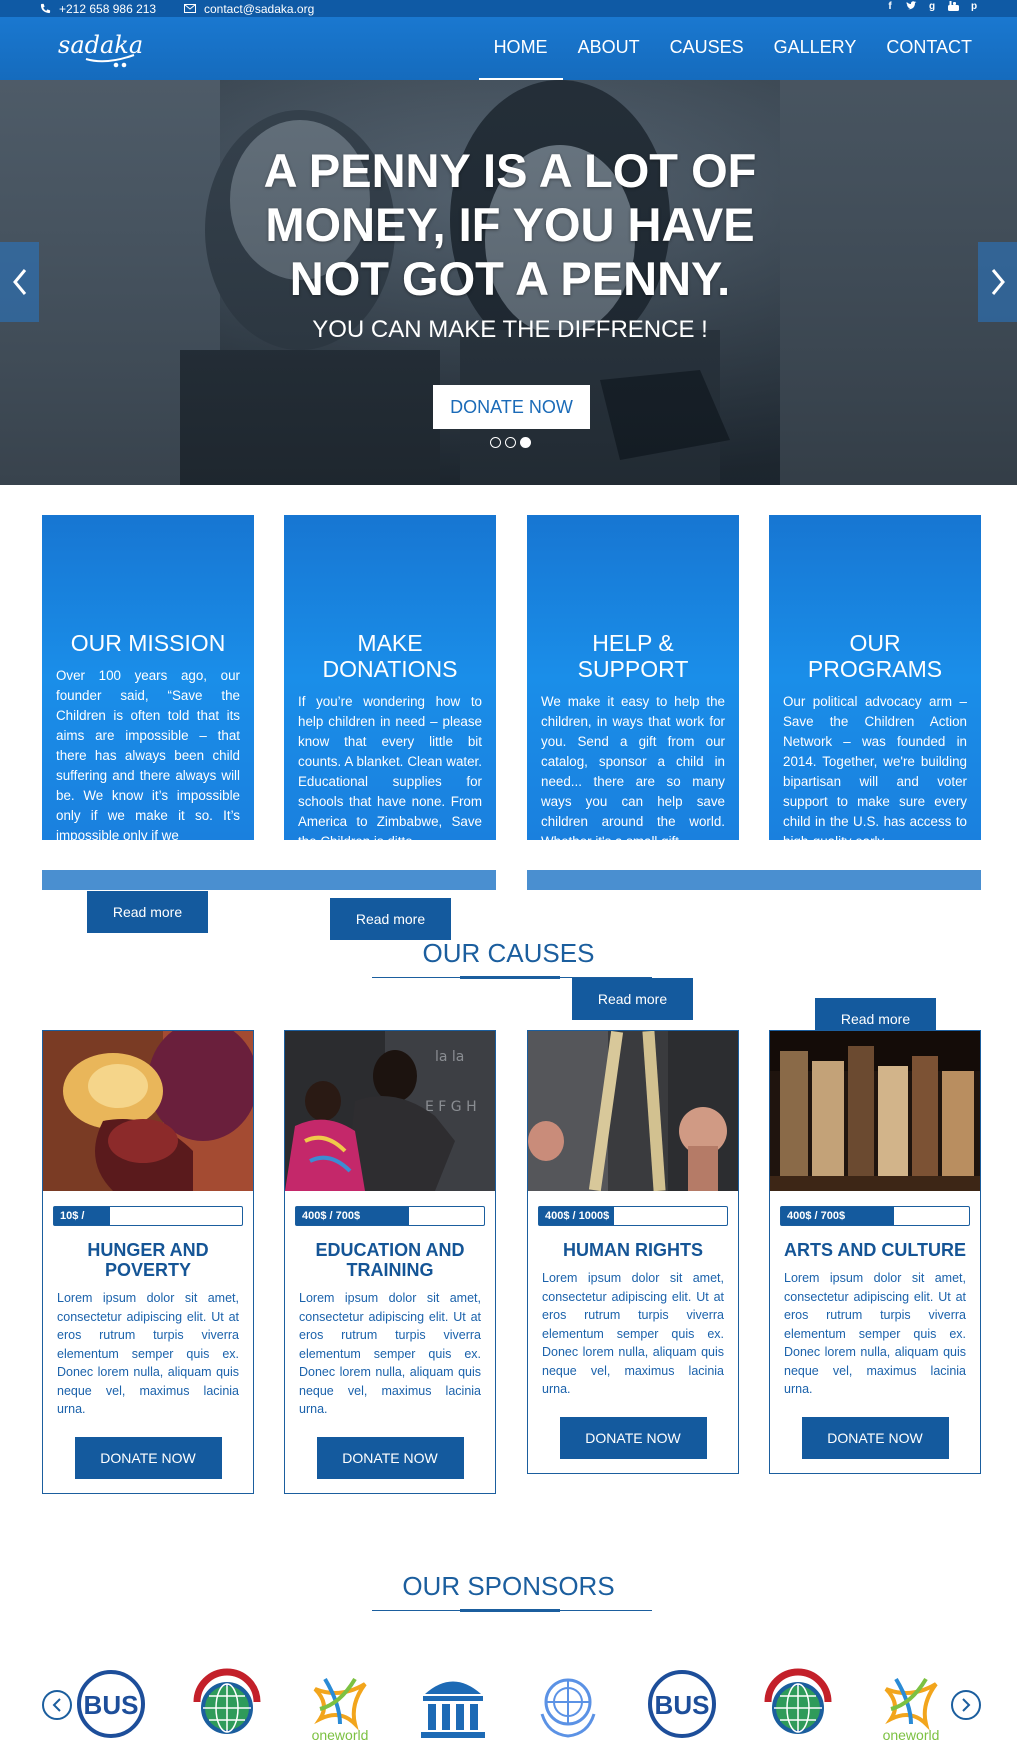 This screenshot has width=1017, height=1746. I want to click on title-underline-accent, so click(510, 977).